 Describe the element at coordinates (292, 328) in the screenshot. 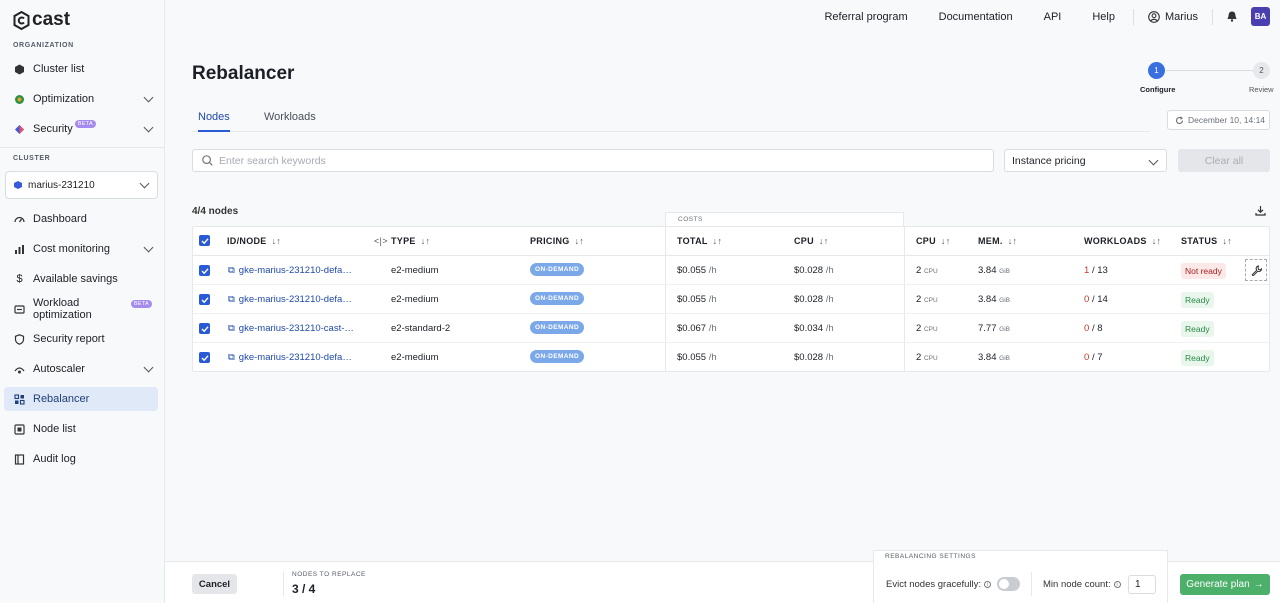

I see `node-id-link: ⧉ gke-marius-231210-cast-pool` at that location.